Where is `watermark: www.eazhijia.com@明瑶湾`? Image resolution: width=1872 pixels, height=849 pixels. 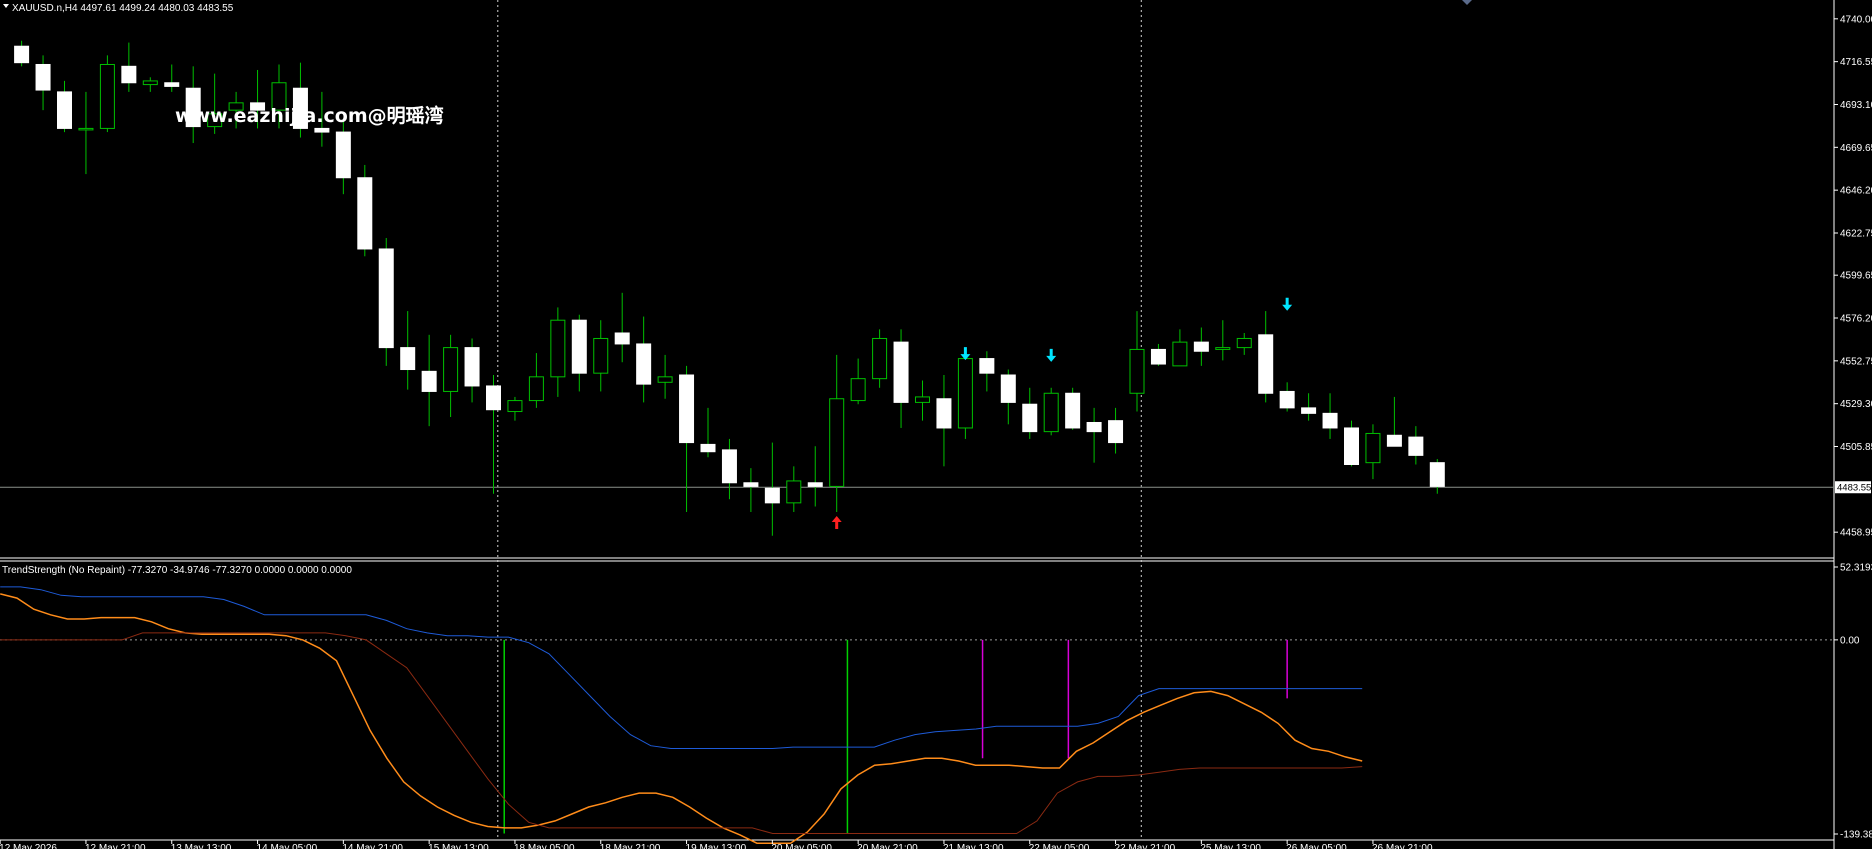 watermark: www.eazhijia.com@明瑶湾 is located at coordinates (309, 115).